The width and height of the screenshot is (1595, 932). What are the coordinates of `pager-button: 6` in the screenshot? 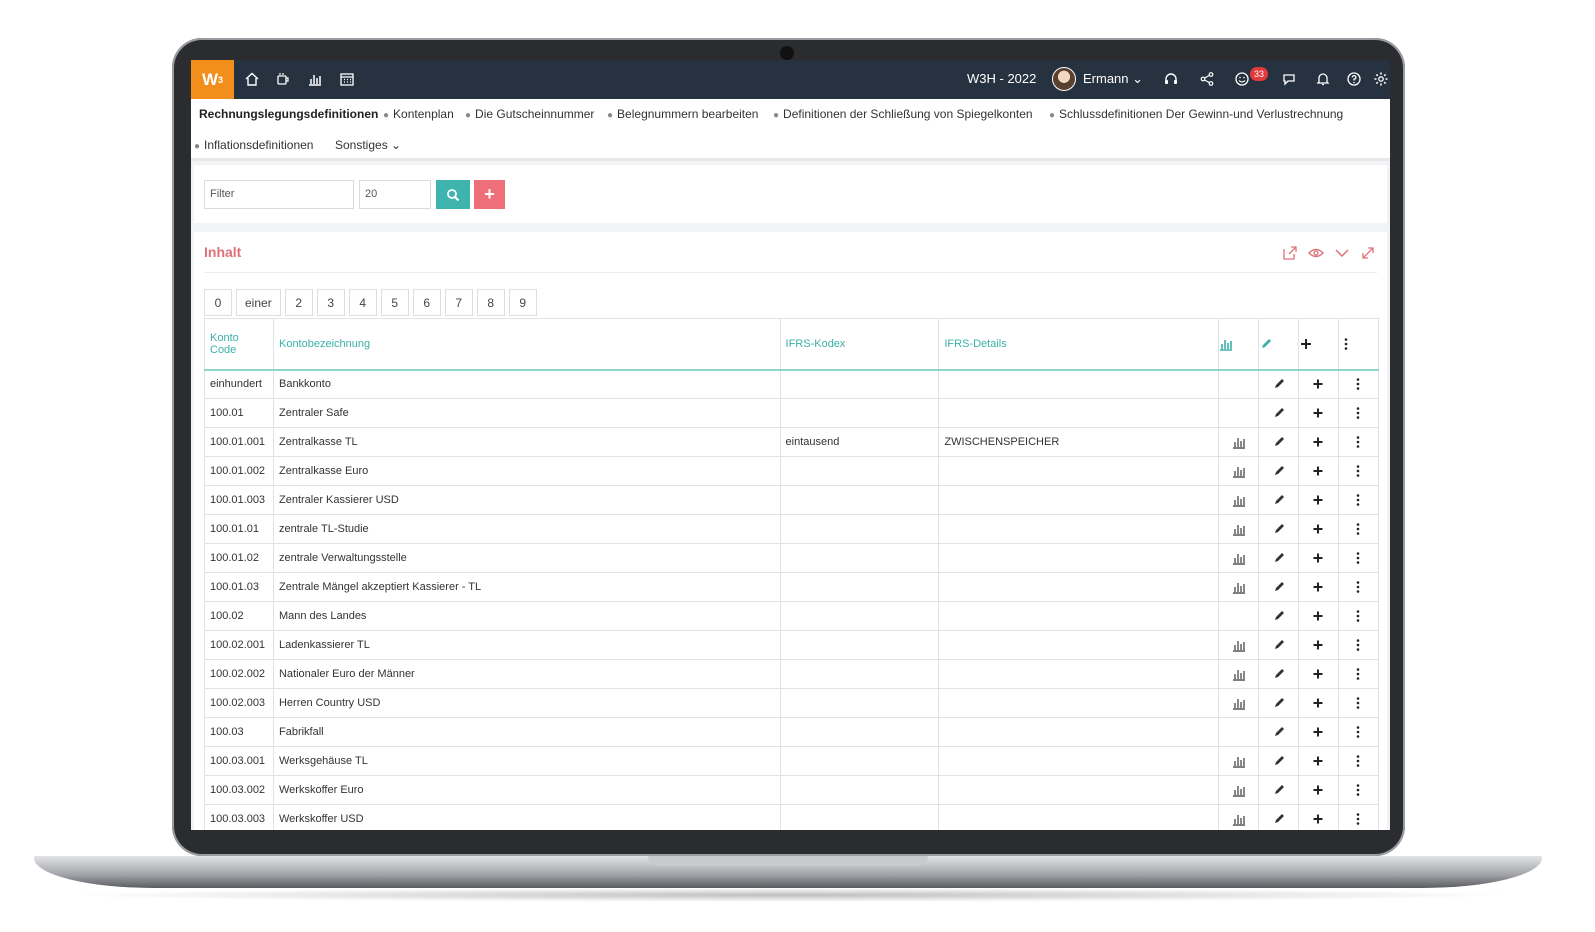 It's located at (426, 302).